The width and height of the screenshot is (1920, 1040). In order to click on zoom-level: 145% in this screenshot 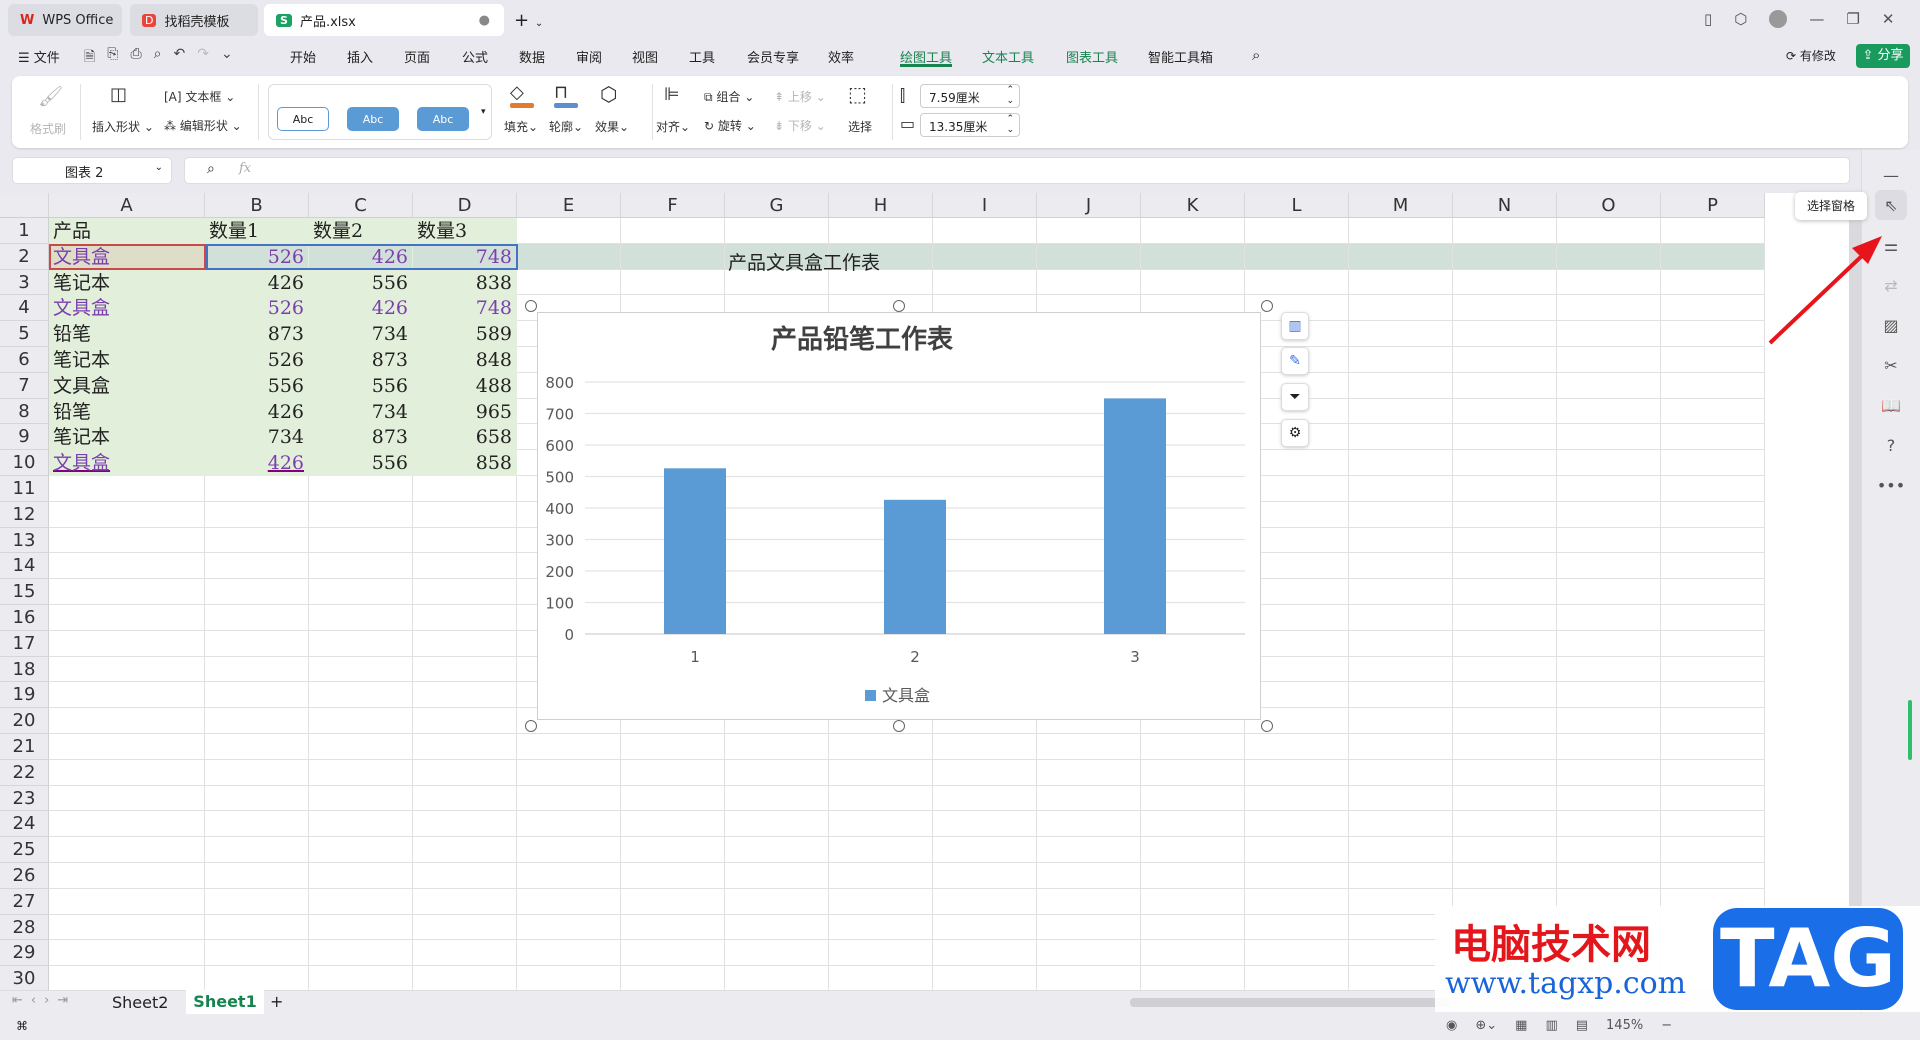, I will do `click(1624, 1025)`.